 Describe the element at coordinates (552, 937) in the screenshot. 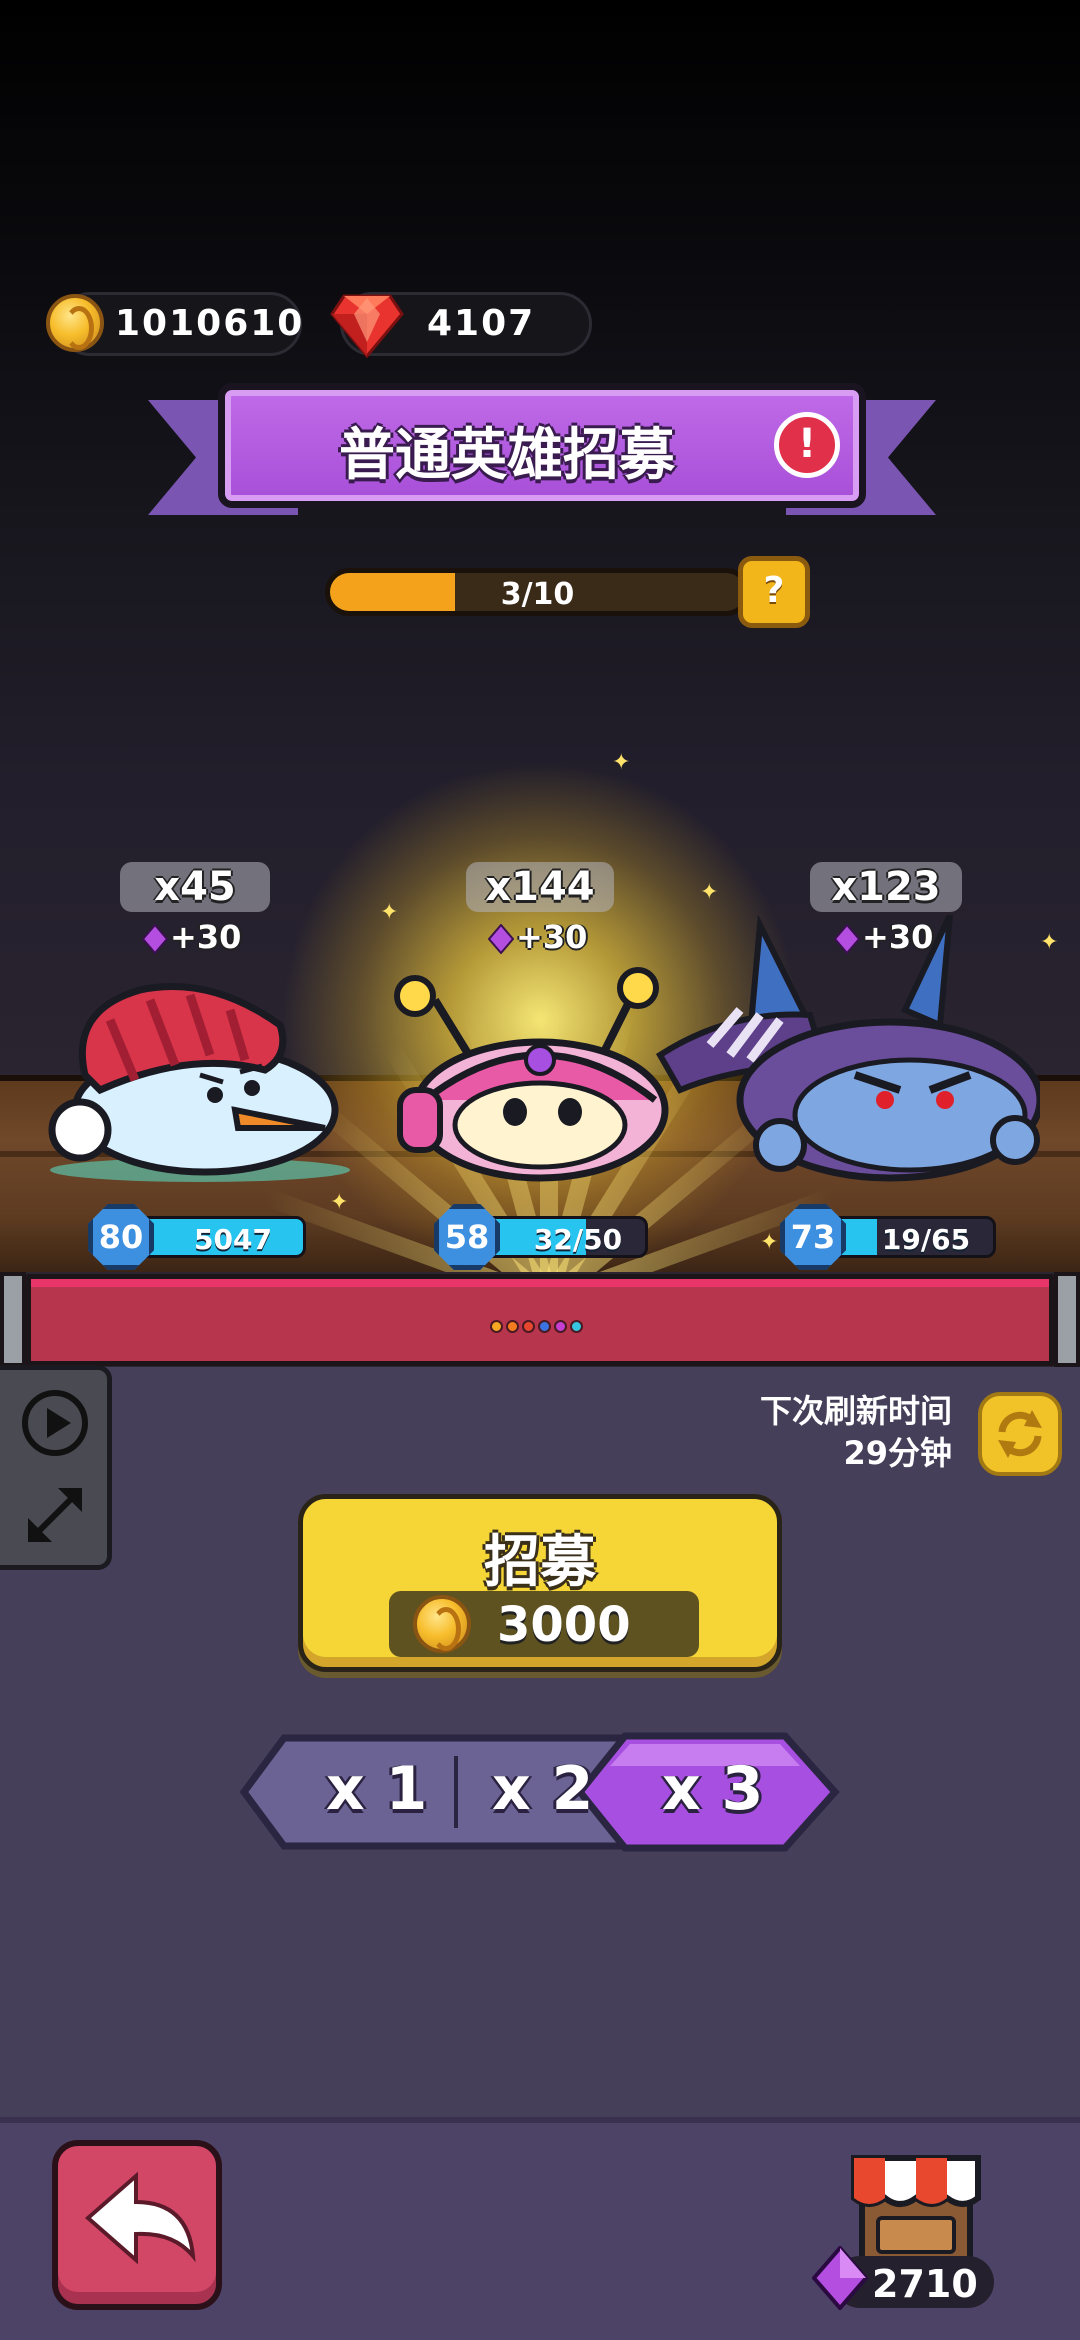

I see `hero-2-bonus-text: +30` at that location.